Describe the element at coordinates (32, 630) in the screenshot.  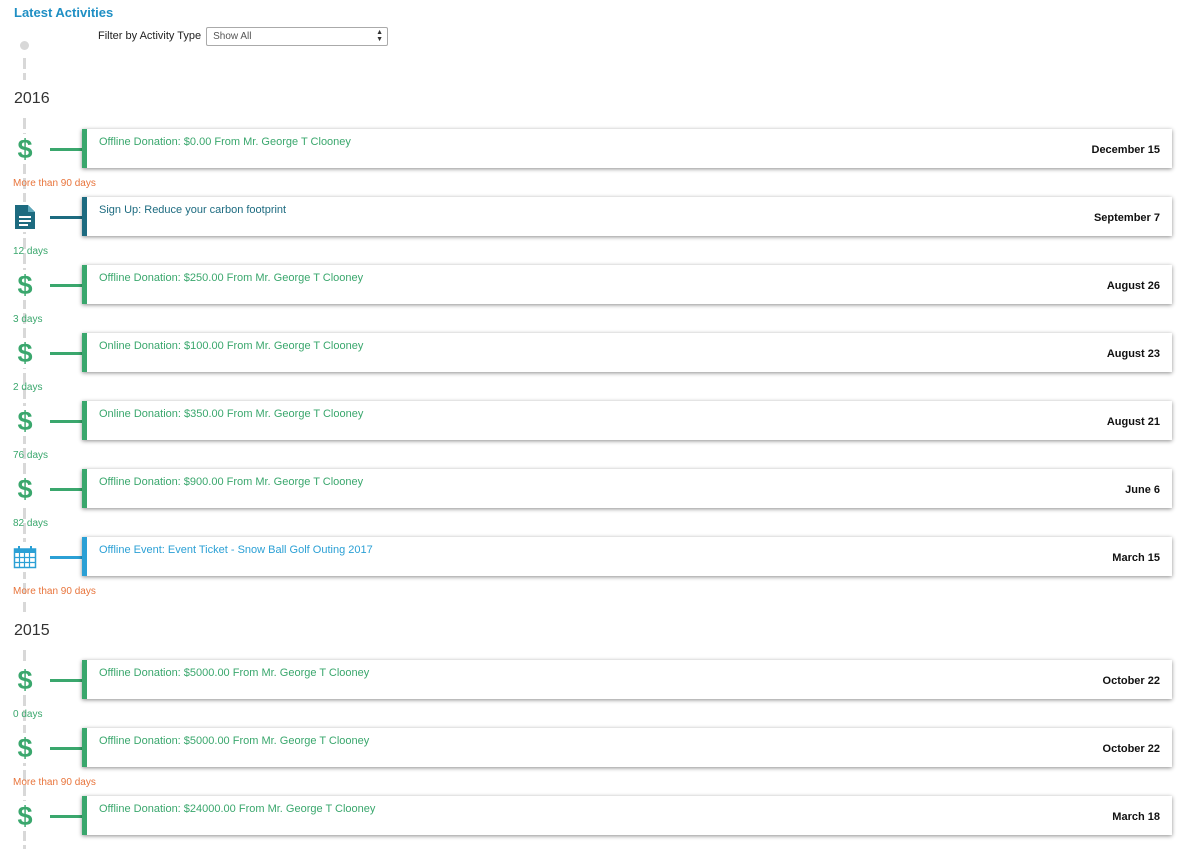
I see `year-heading: 2015` at that location.